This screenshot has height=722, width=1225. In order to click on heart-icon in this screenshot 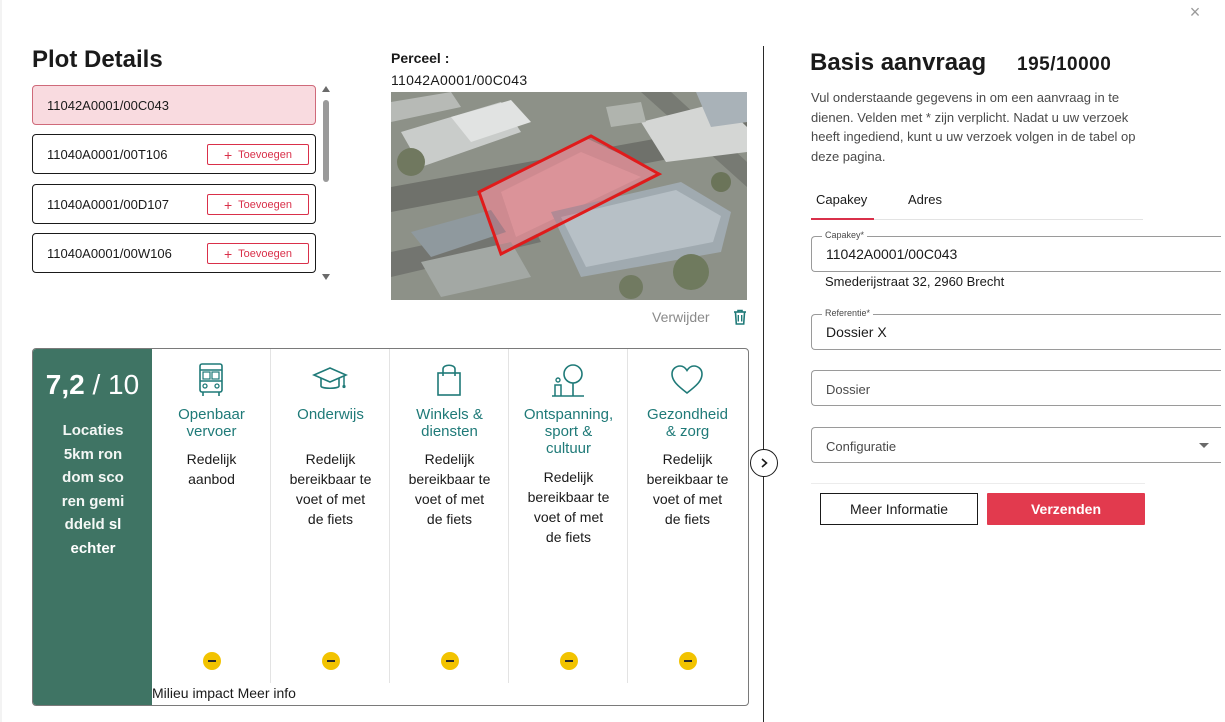, I will do `click(687, 380)`.